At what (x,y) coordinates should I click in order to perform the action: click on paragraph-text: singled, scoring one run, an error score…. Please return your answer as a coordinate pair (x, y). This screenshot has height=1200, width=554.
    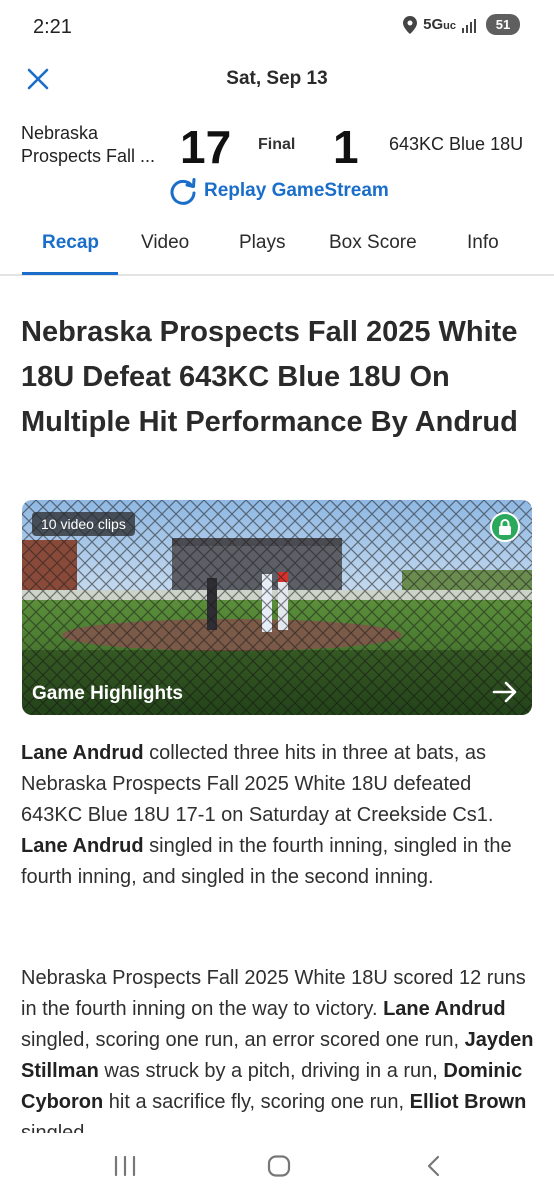
    Looking at the image, I should click on (243, 1040).